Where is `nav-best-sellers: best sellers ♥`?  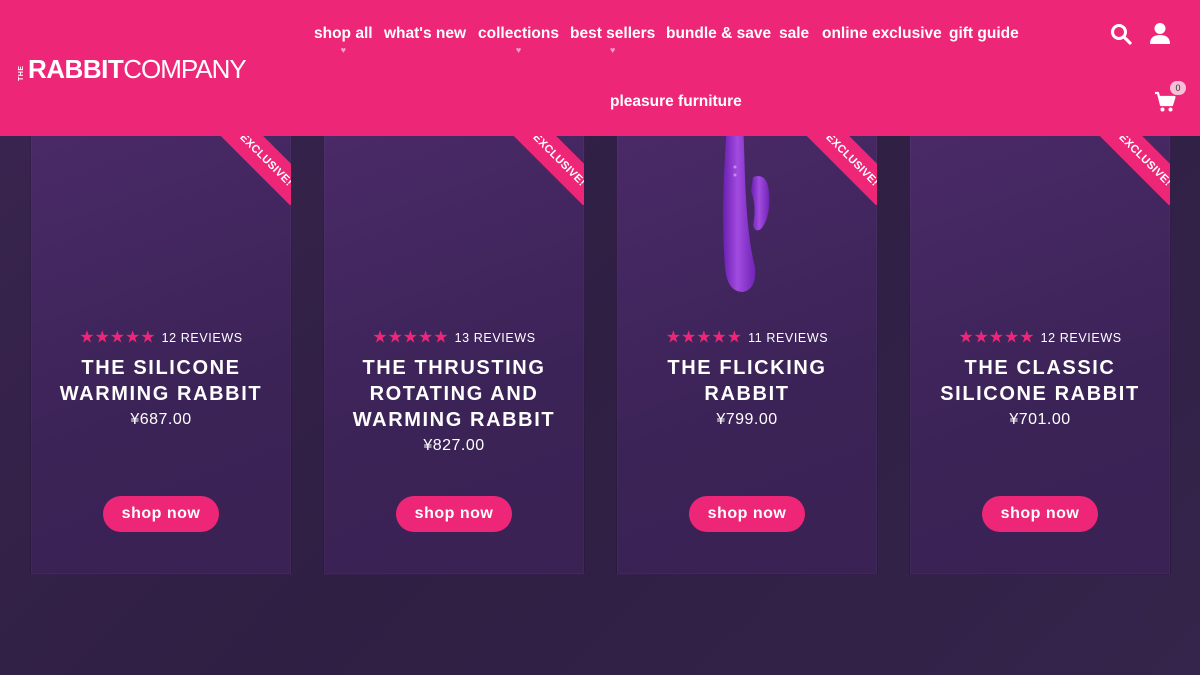
nav-best-sellers: best sellers ♥ is located at coordinates (613, 40).